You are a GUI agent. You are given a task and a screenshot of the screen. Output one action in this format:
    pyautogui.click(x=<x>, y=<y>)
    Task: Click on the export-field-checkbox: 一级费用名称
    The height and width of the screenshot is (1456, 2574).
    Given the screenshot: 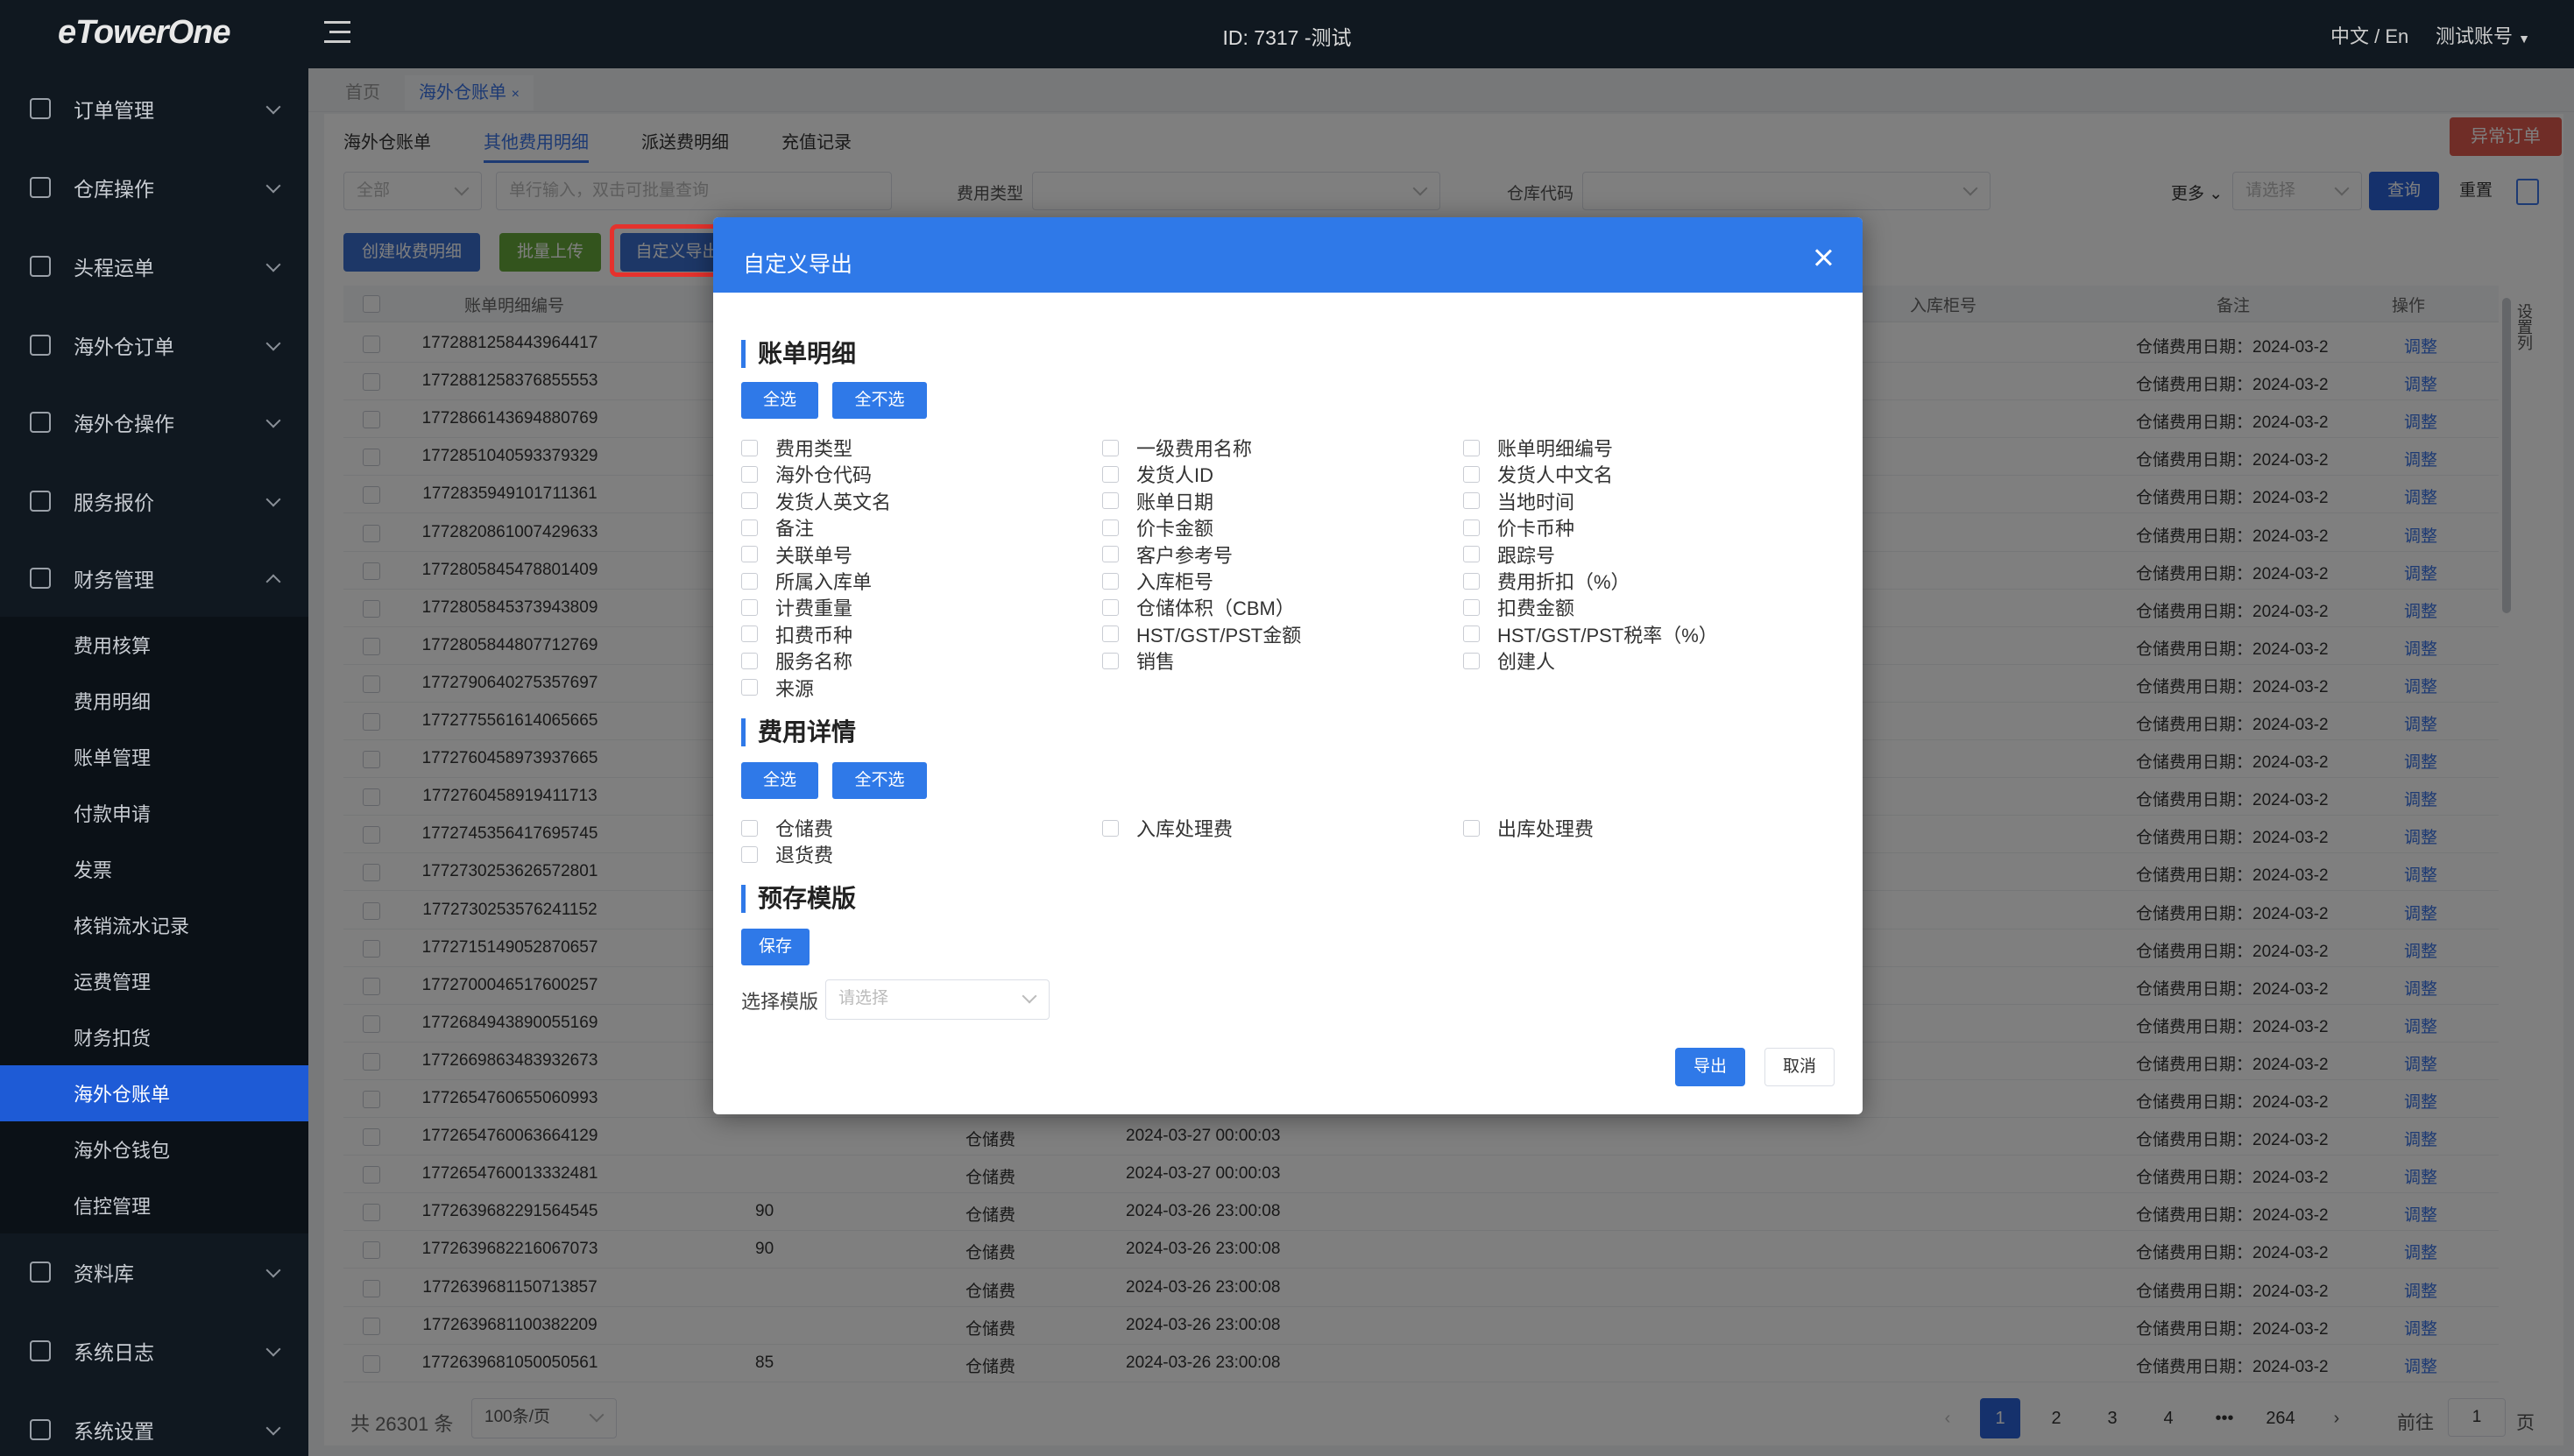 What is the action you would take?
    pyautogui.click(x=1177, y=448)
    